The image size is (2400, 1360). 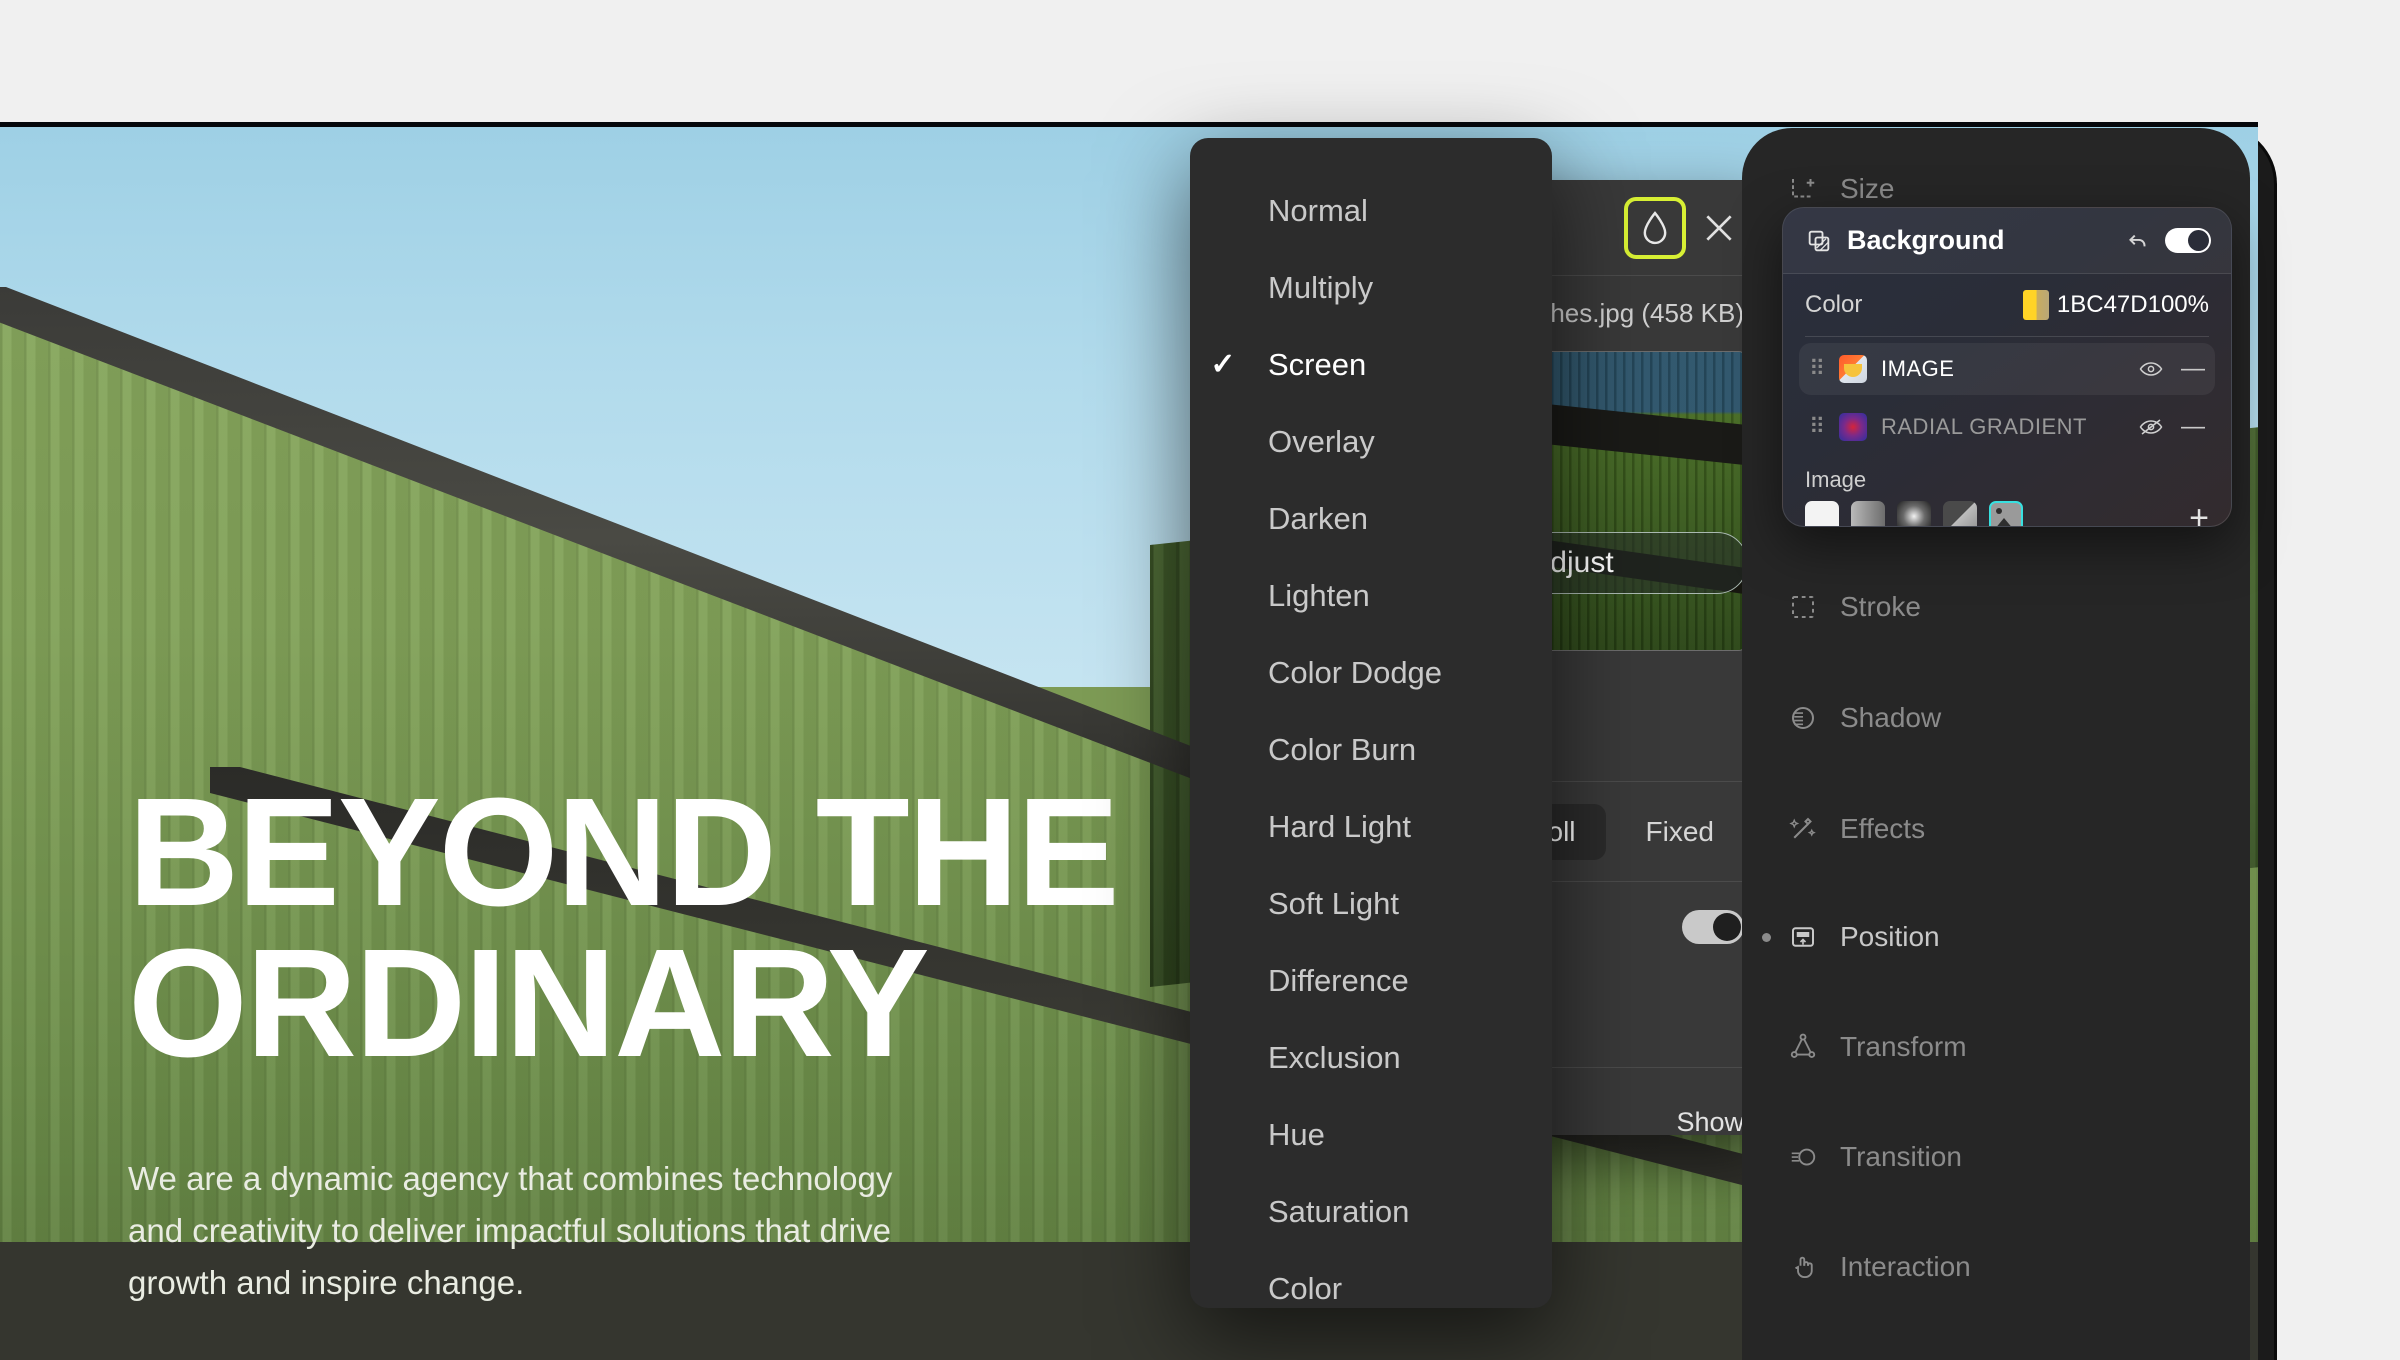 What do you see at coordinates (1867, 188) in the screenshot?
I see `rail-label-size: Size` at bounding box center [1867, 188].